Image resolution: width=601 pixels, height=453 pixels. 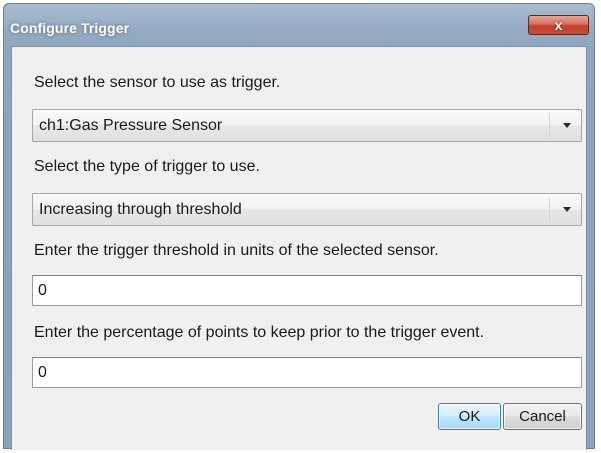 I want to click on ok-button: OK, so click(x=469, y=416).